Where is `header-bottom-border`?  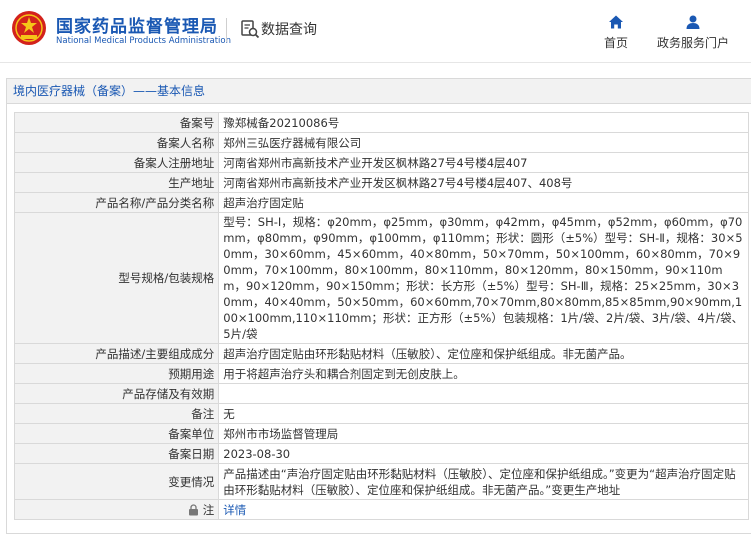
header-bottom-border is located at coordinates (375, 62).